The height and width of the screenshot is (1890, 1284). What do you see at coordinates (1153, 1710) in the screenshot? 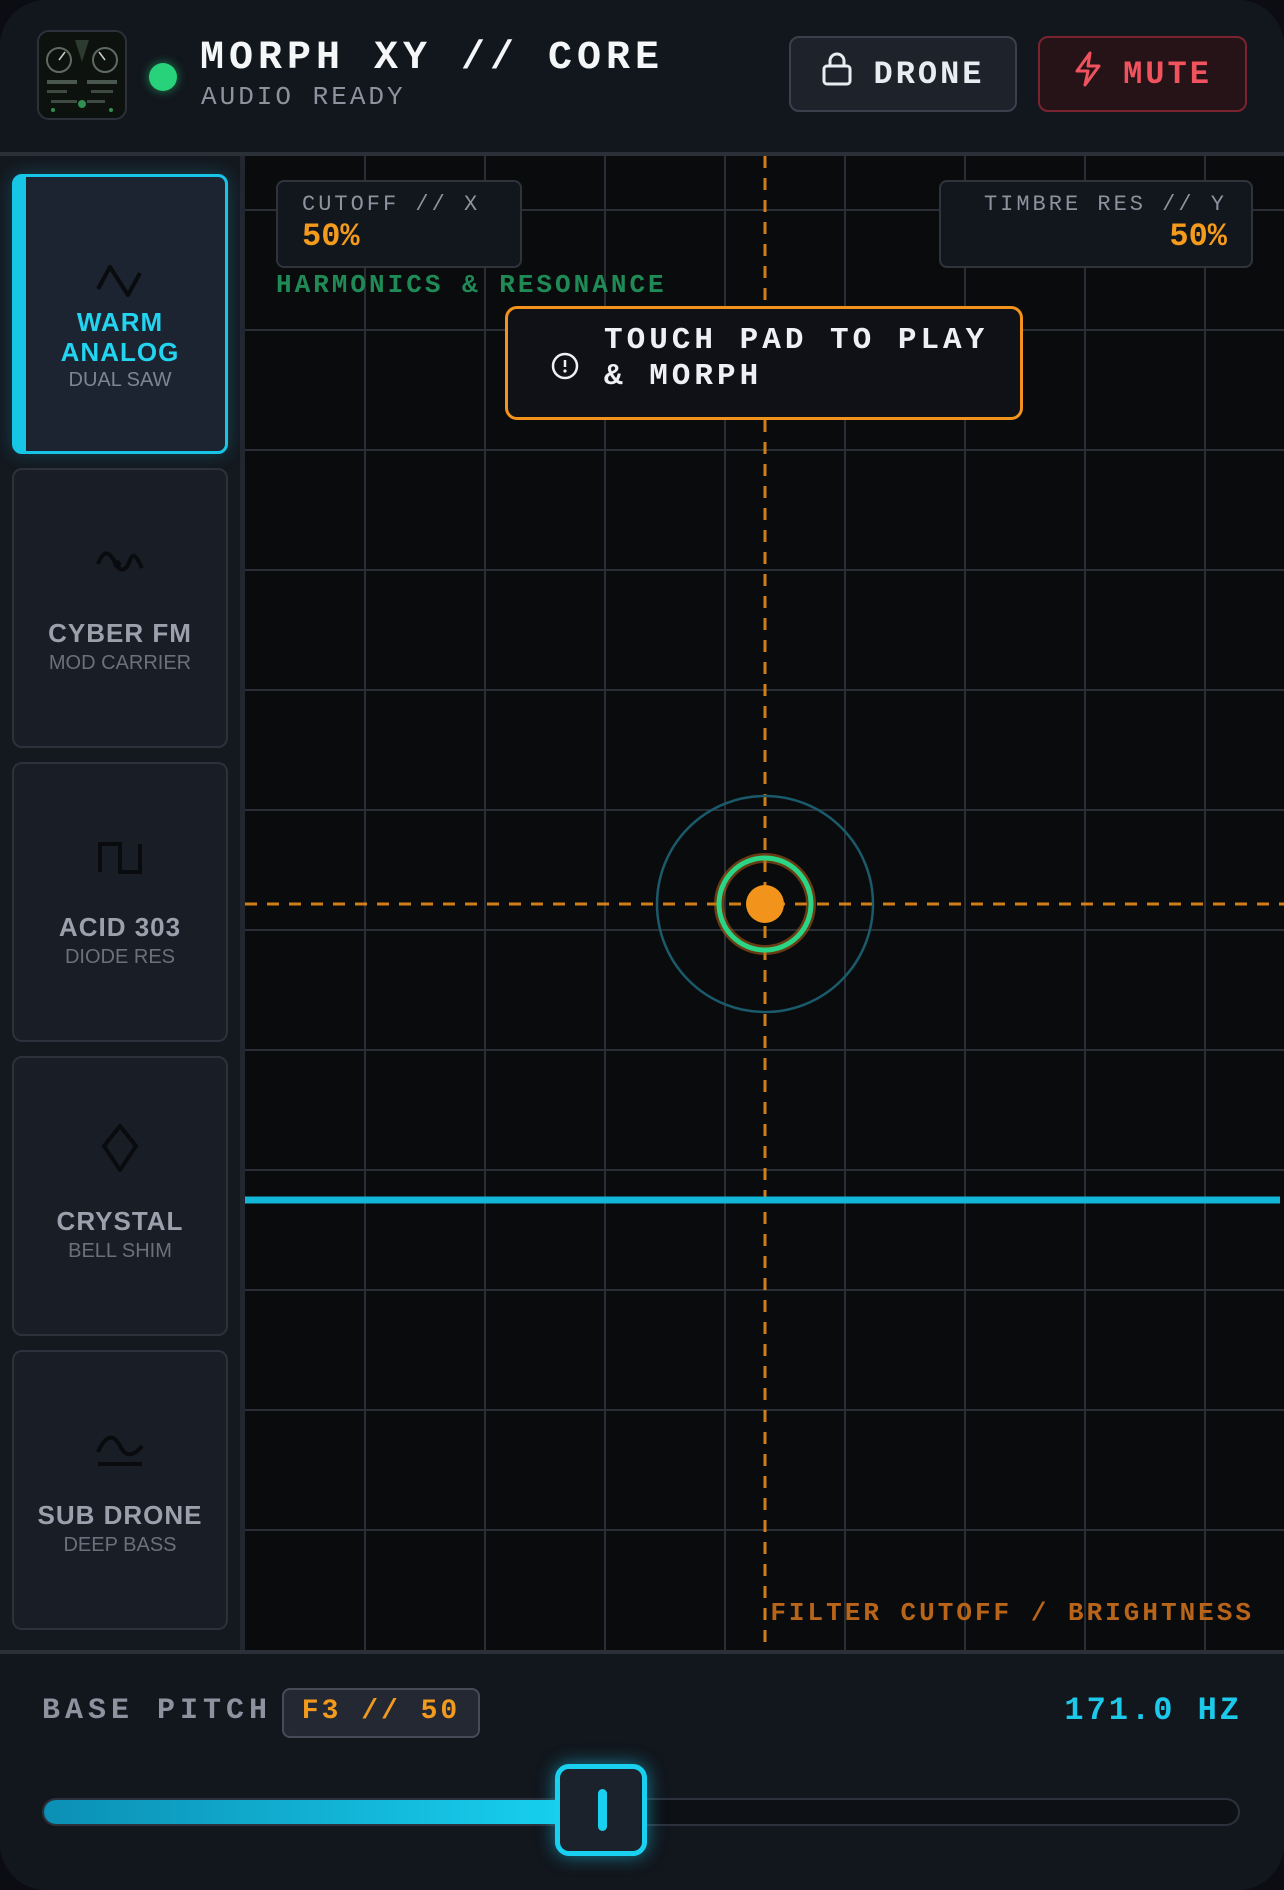
I see `pitch-frequency: 171.0 HZ` at bounding box center [1153, 1710].